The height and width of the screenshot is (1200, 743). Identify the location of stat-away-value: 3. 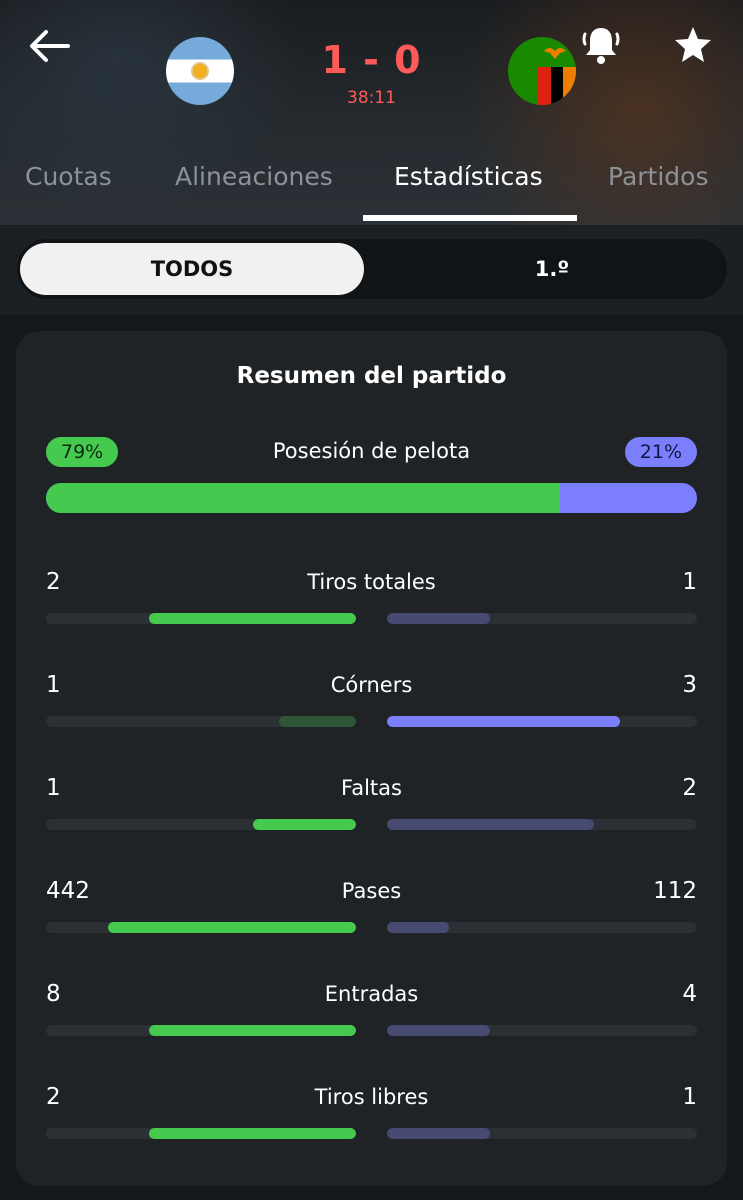
(689, 685).